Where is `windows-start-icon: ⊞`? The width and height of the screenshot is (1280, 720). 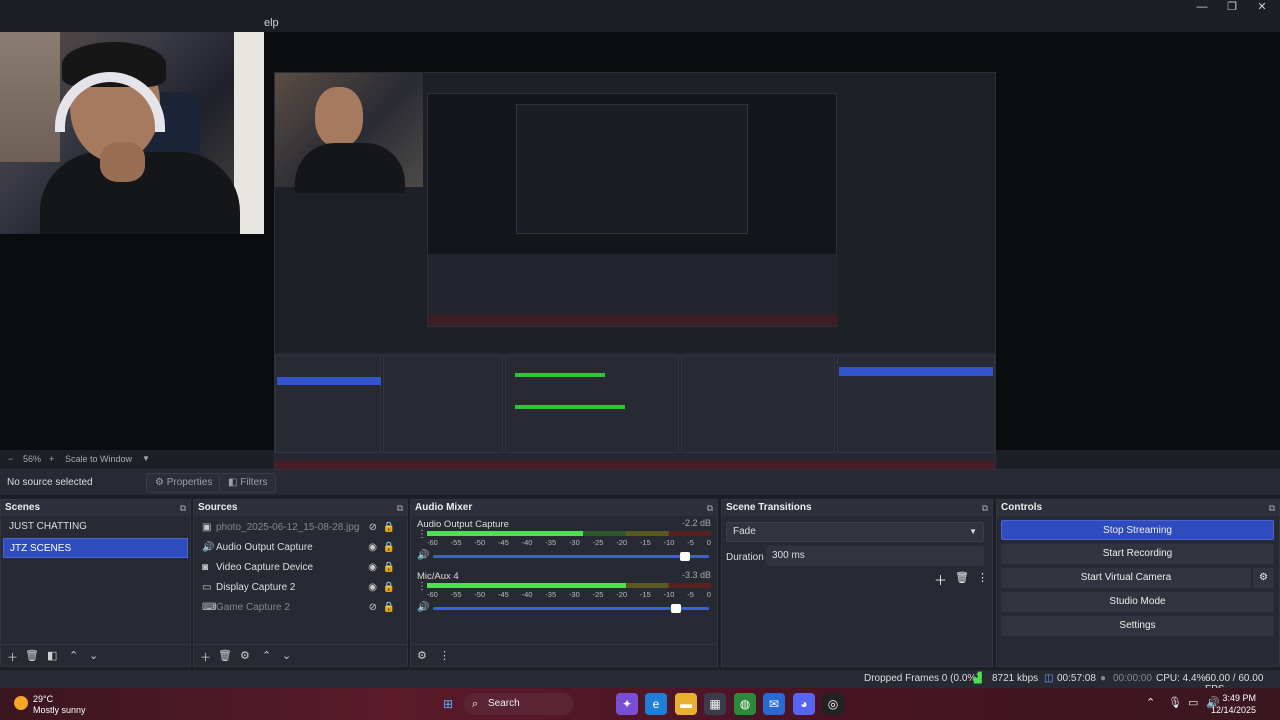 windows-start-icon: ⊞ is located at coordinates (448, 704).